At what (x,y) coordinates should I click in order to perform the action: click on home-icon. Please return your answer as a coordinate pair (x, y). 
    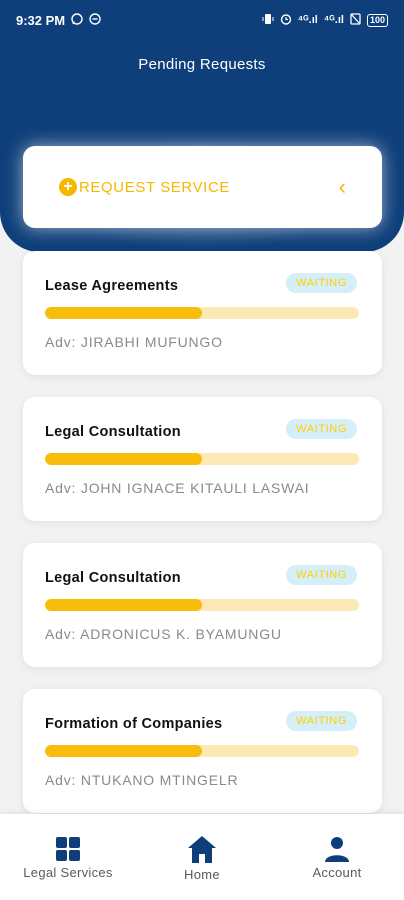
    Looking at the image, I should click on (202, 849).